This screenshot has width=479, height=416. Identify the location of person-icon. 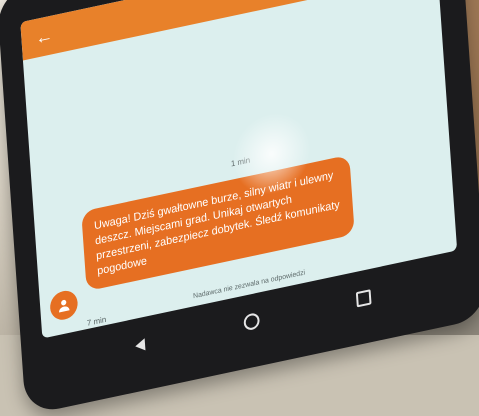
(64, 306).